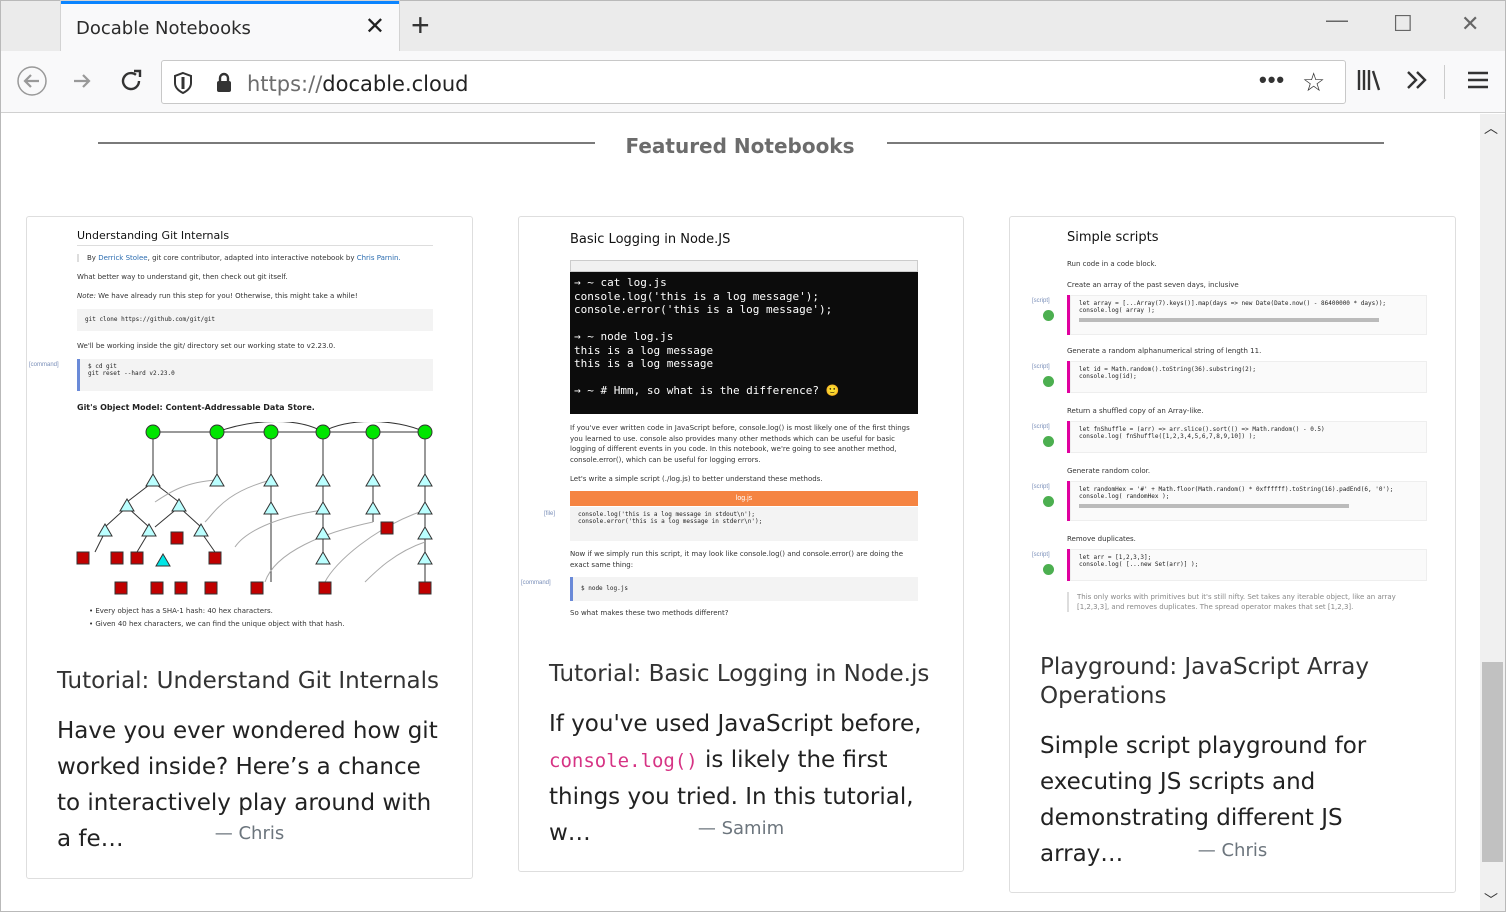 Image resolution: width=1506 pixels, height=912 pixels. What do you see at coordinates (703, 309) in the screenshot?
I see `terminal-line: console.error('this is a log message');` at bounding box center [703, 309].